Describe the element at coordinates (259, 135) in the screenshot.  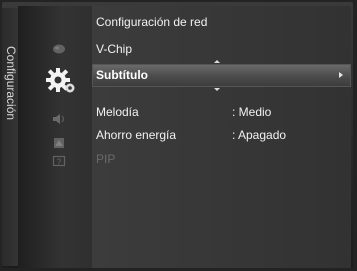
I see `menu-item-value: : Apagado` at that location.